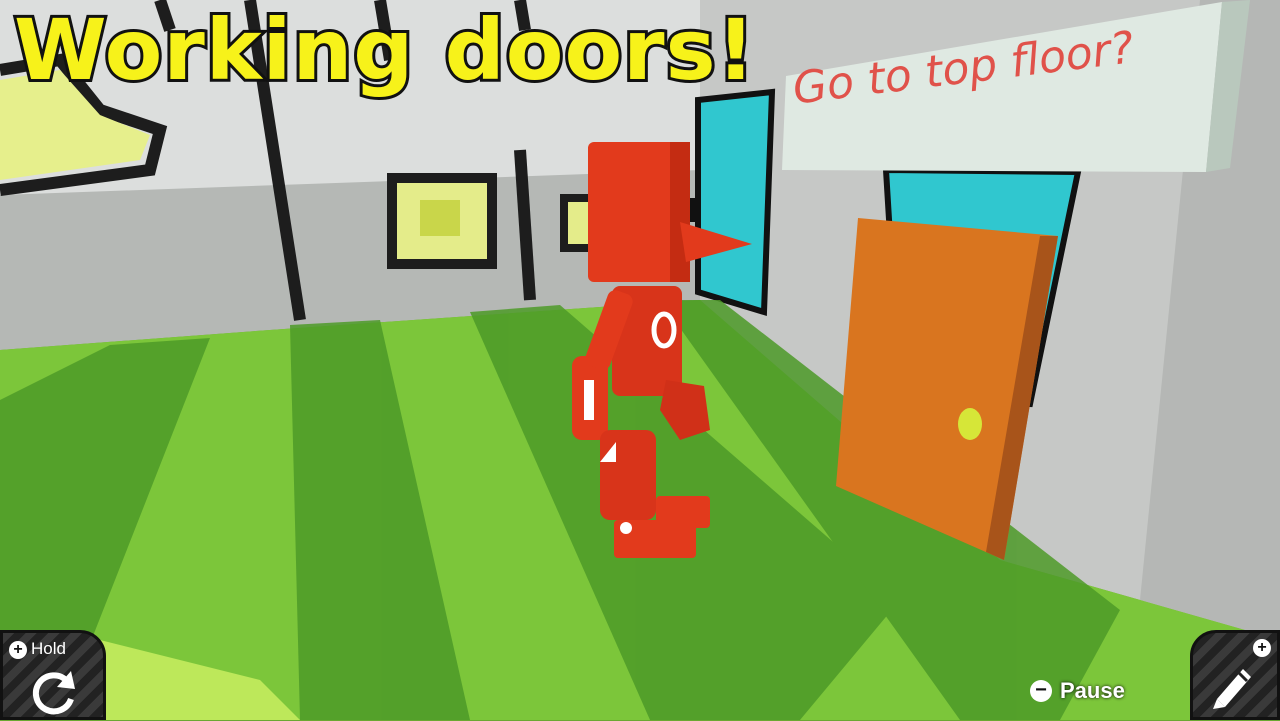 The width and height of the screenshot is (1280, 721). I want to click on door-knob, so click(970, 424).